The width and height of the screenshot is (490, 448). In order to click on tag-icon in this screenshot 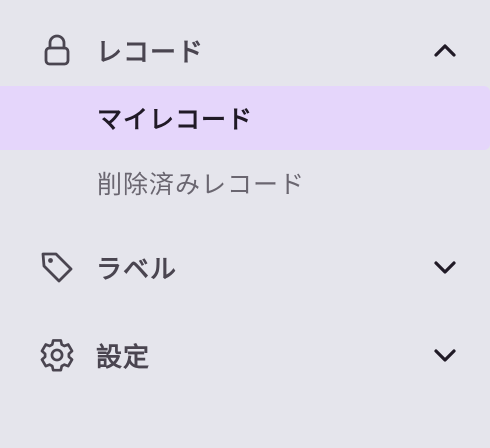, I will do `click(57, 267)`.